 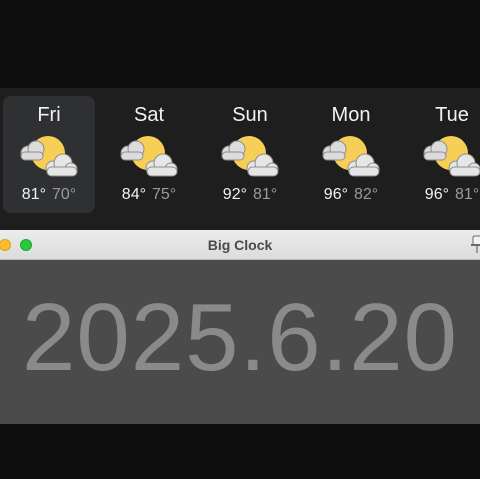 I want to click on low-temp: 70°, so click(x=64, y=194).